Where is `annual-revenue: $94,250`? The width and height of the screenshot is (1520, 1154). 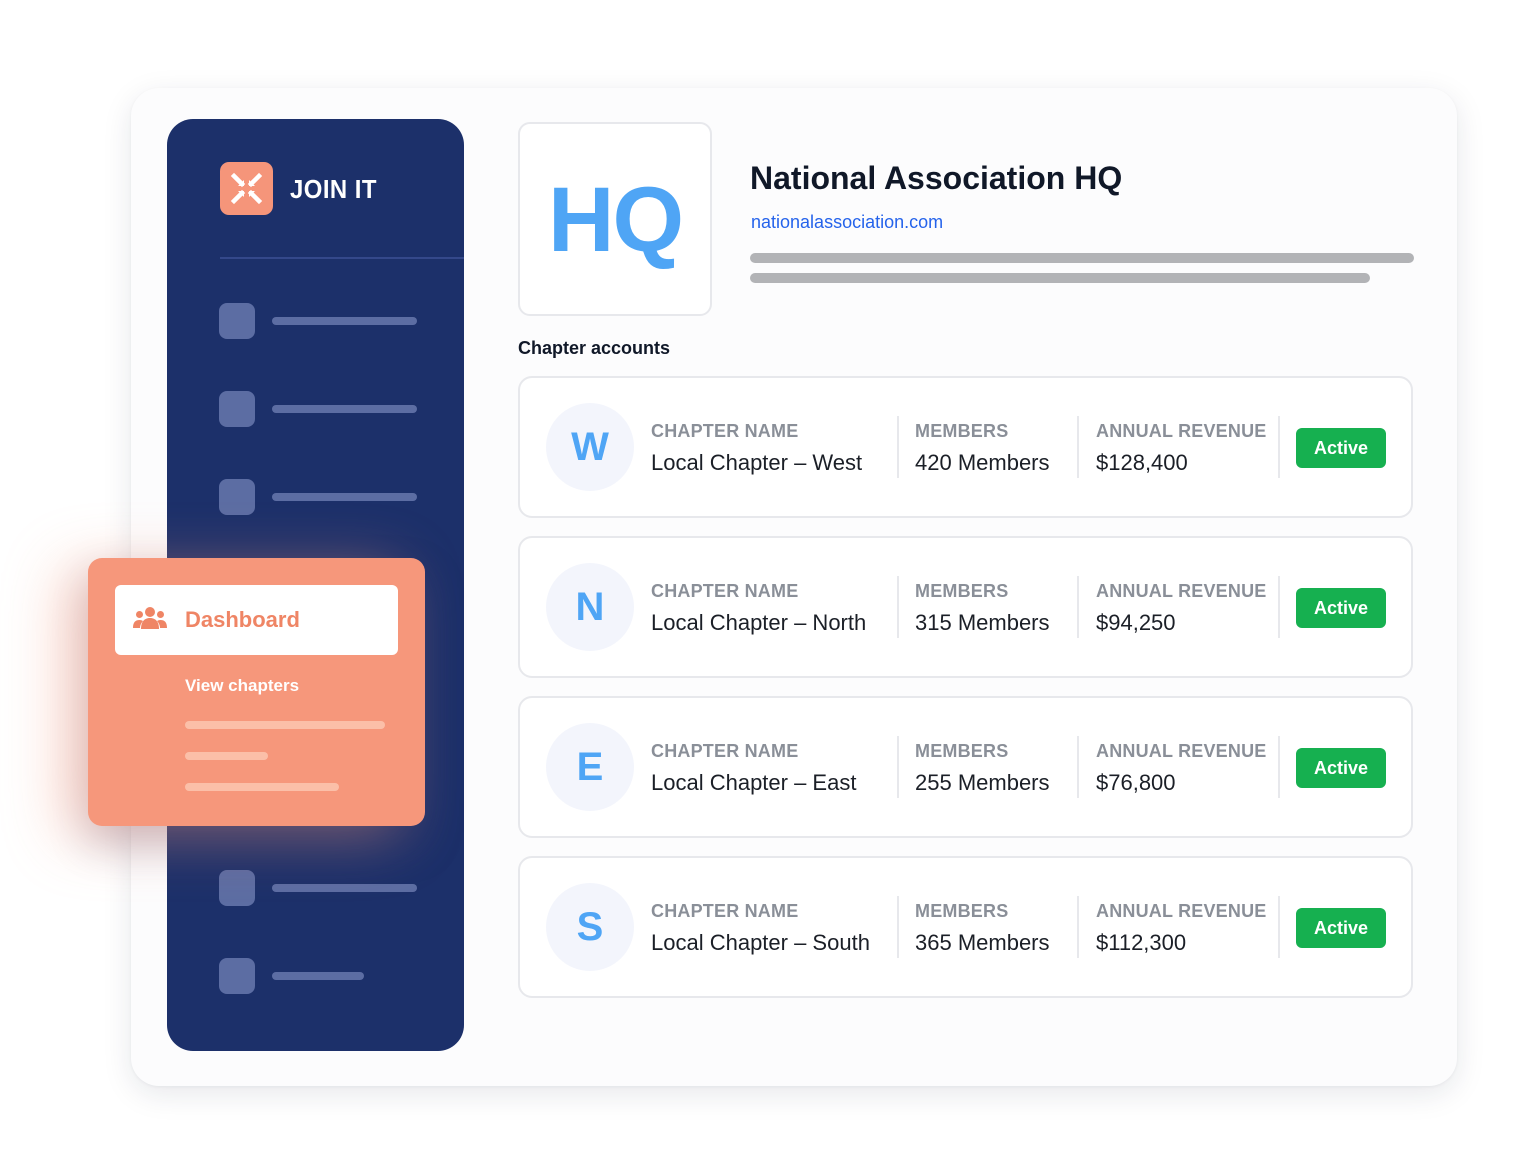 annual-revenue: $94,250 is located at coordinates (1136, 622).